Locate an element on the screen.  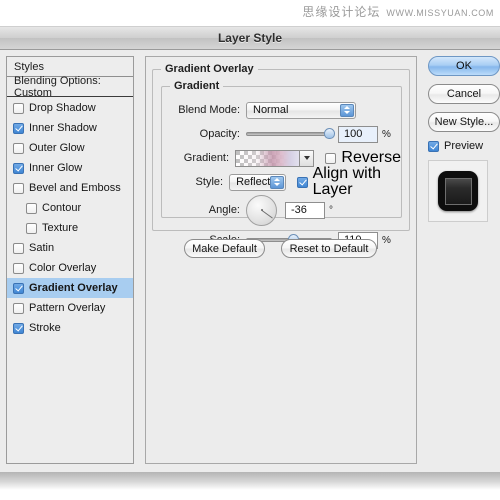
opacity-slider is located at coordinates (290, 134).